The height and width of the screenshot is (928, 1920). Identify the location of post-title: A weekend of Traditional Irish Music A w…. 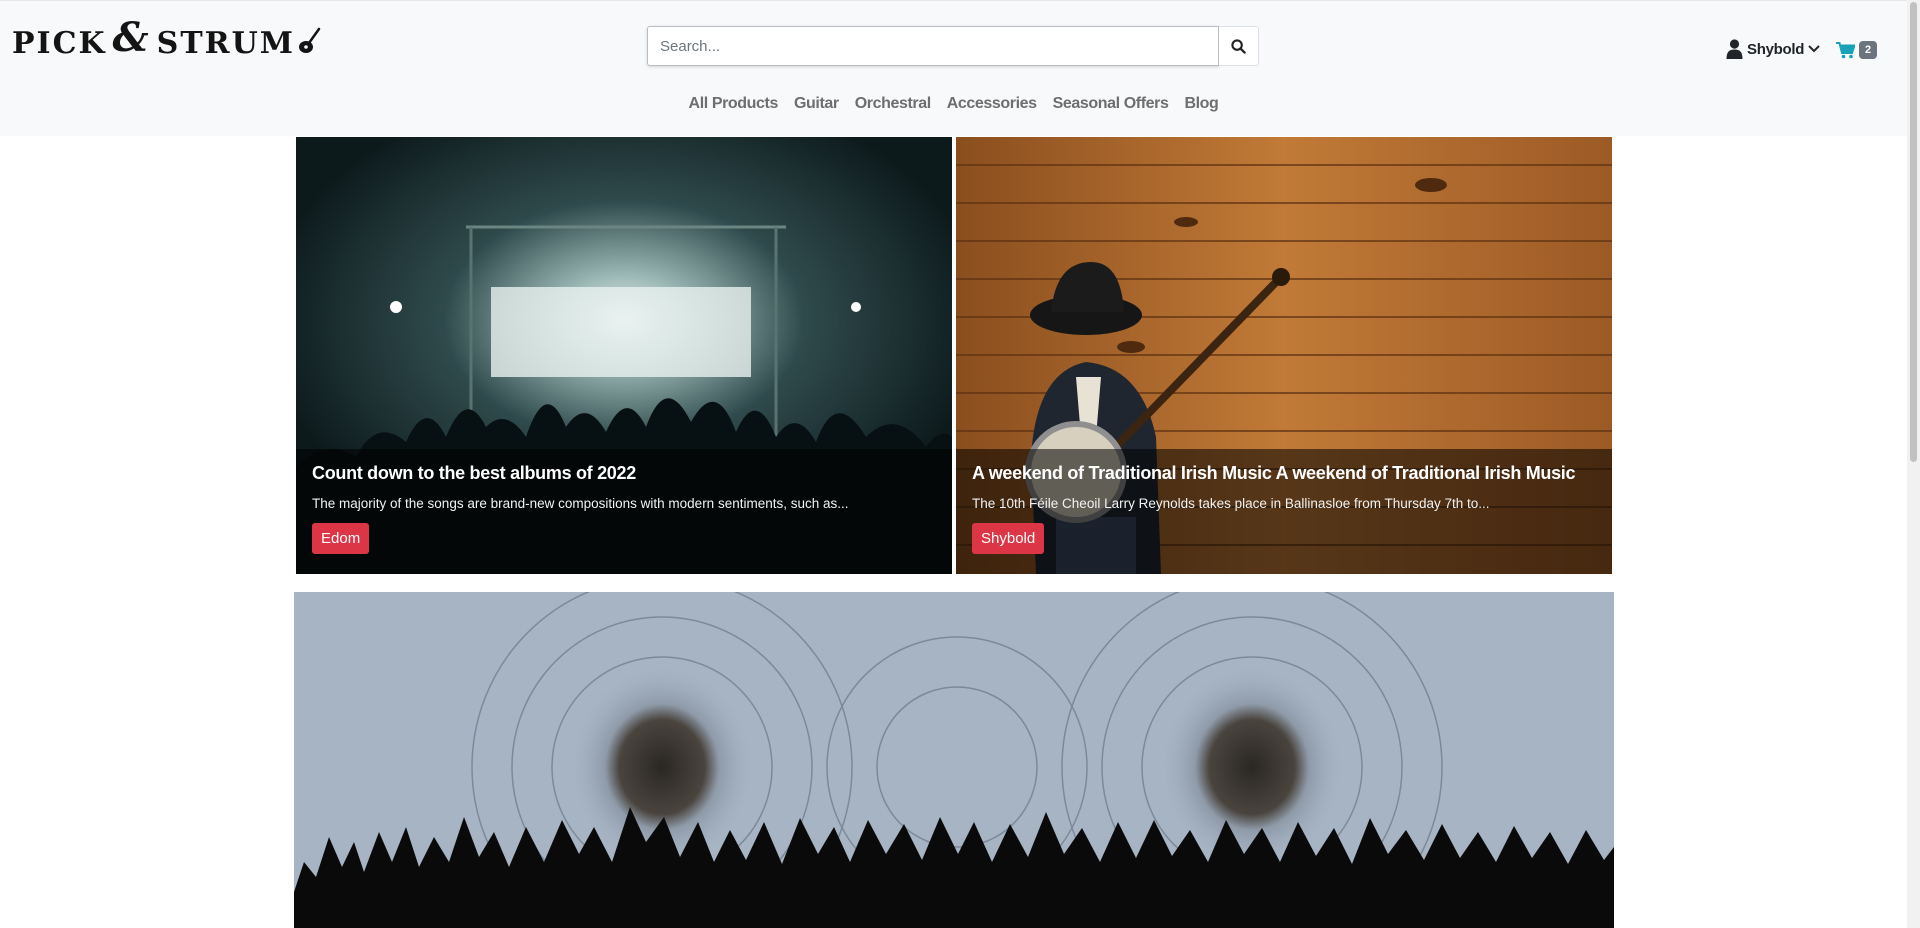
(1284, 473).